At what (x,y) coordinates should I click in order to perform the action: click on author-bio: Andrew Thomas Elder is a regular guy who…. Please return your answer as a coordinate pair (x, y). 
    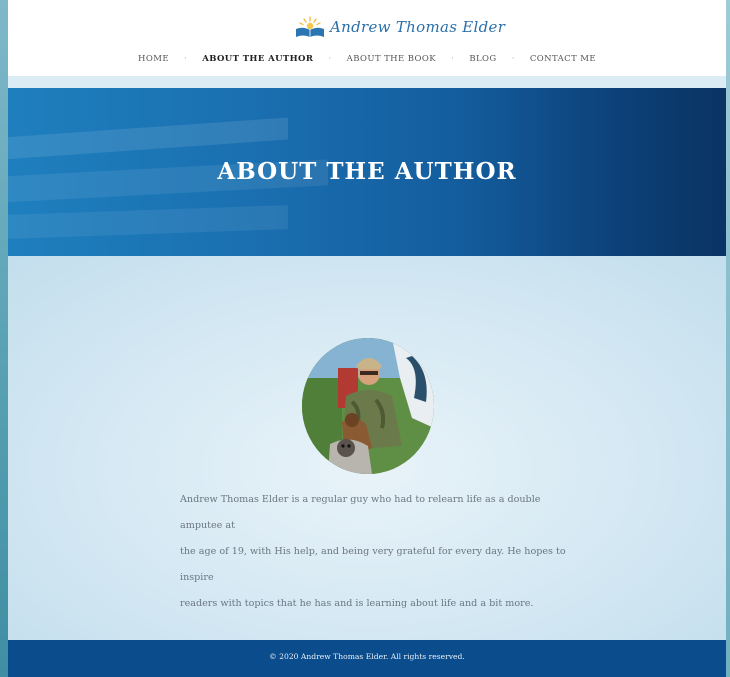
    Looking at the image, I should click on (380, 552).